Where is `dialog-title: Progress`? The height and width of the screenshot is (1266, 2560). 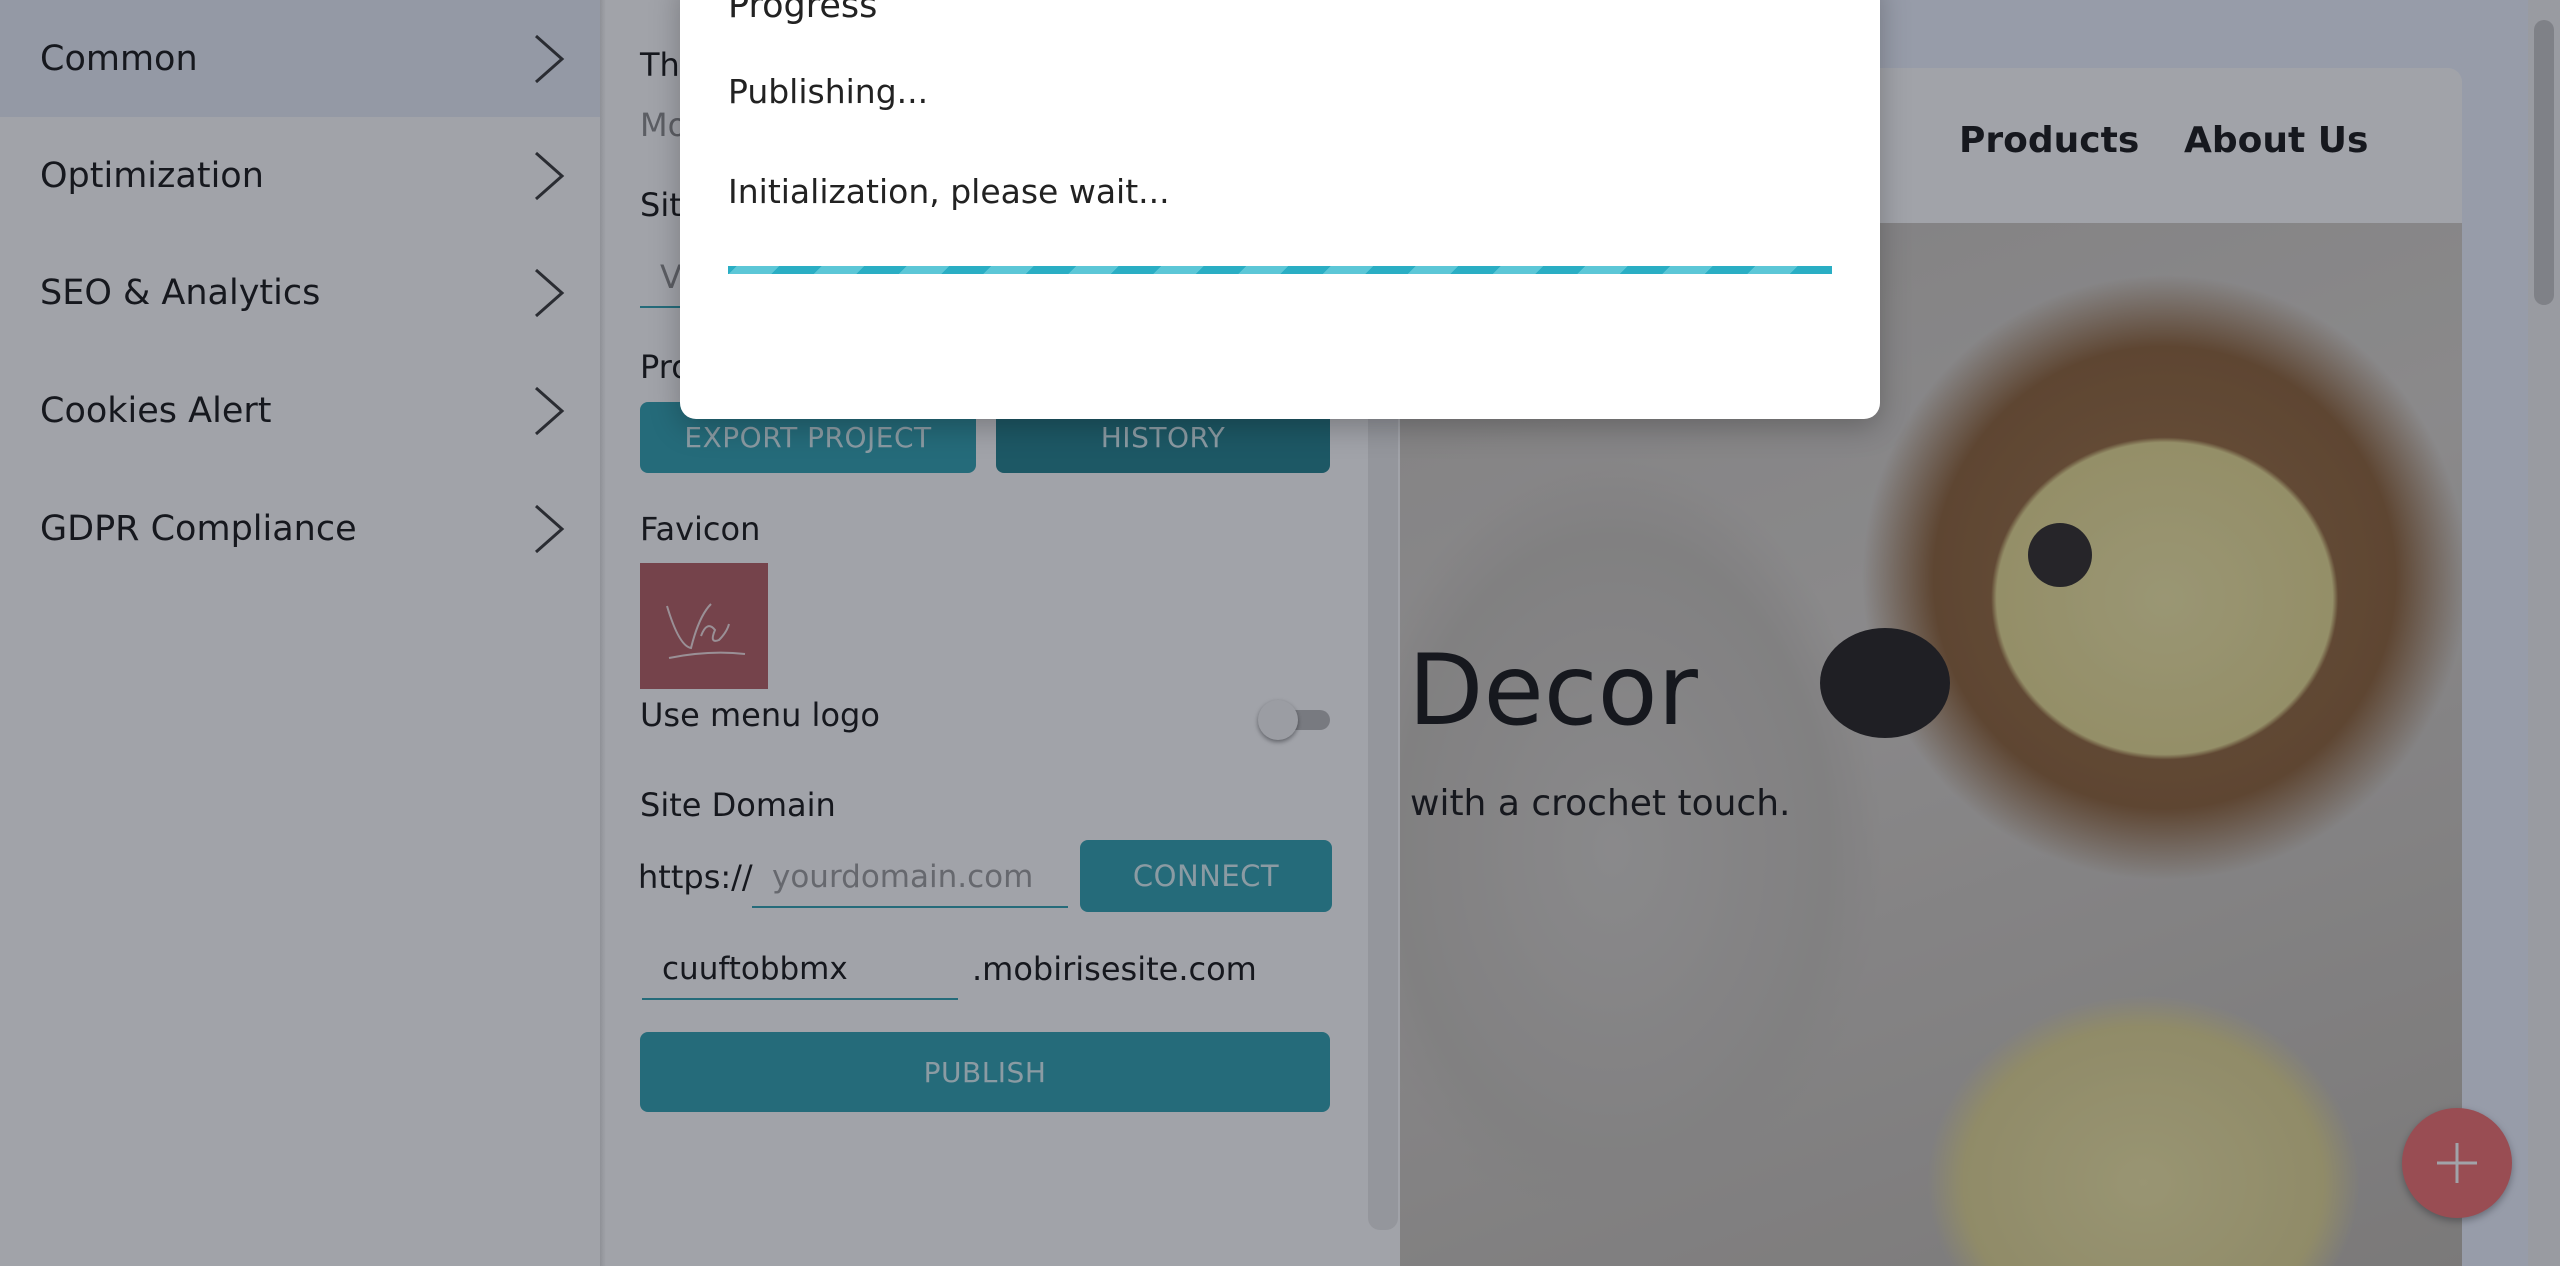
dialog-title: Progress is located at coordinates (803, 13).